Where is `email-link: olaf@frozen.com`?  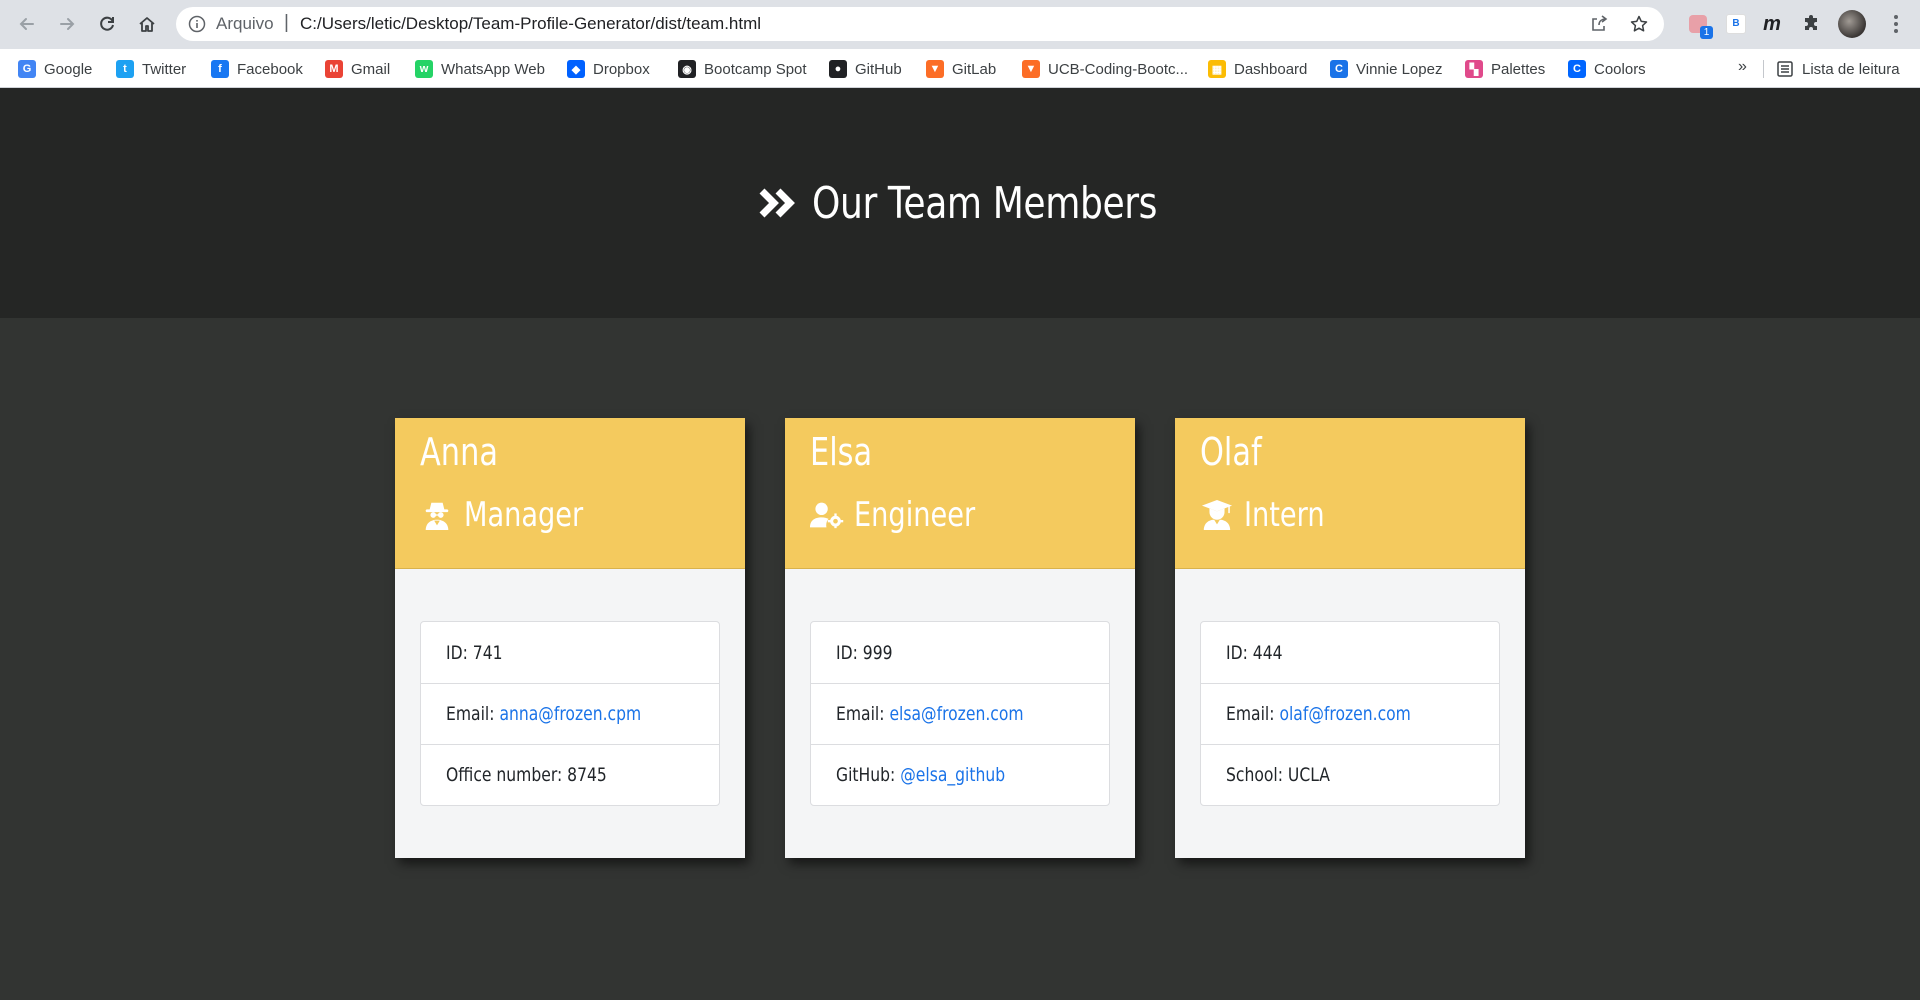
email-link: olaf@frozen.com is located at coordinates (1344, 714).